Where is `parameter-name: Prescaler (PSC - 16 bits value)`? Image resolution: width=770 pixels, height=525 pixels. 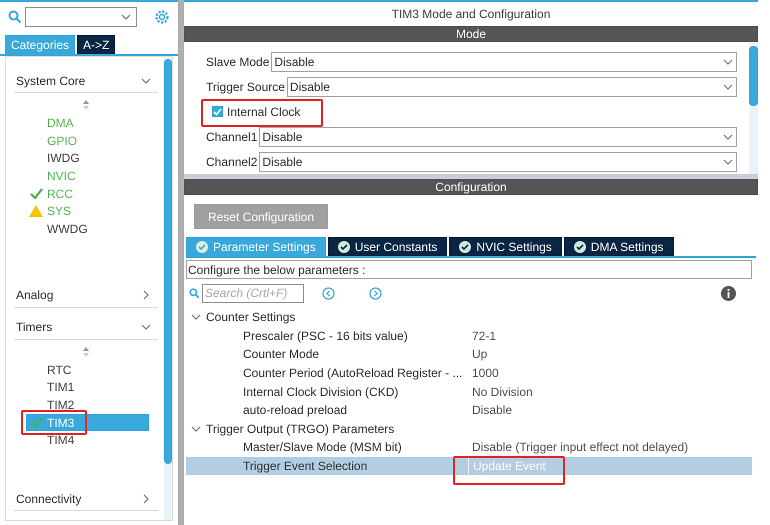
parameter-name: Prescaler (PSC - 16 bits value) is located at coordinates (325, 336).